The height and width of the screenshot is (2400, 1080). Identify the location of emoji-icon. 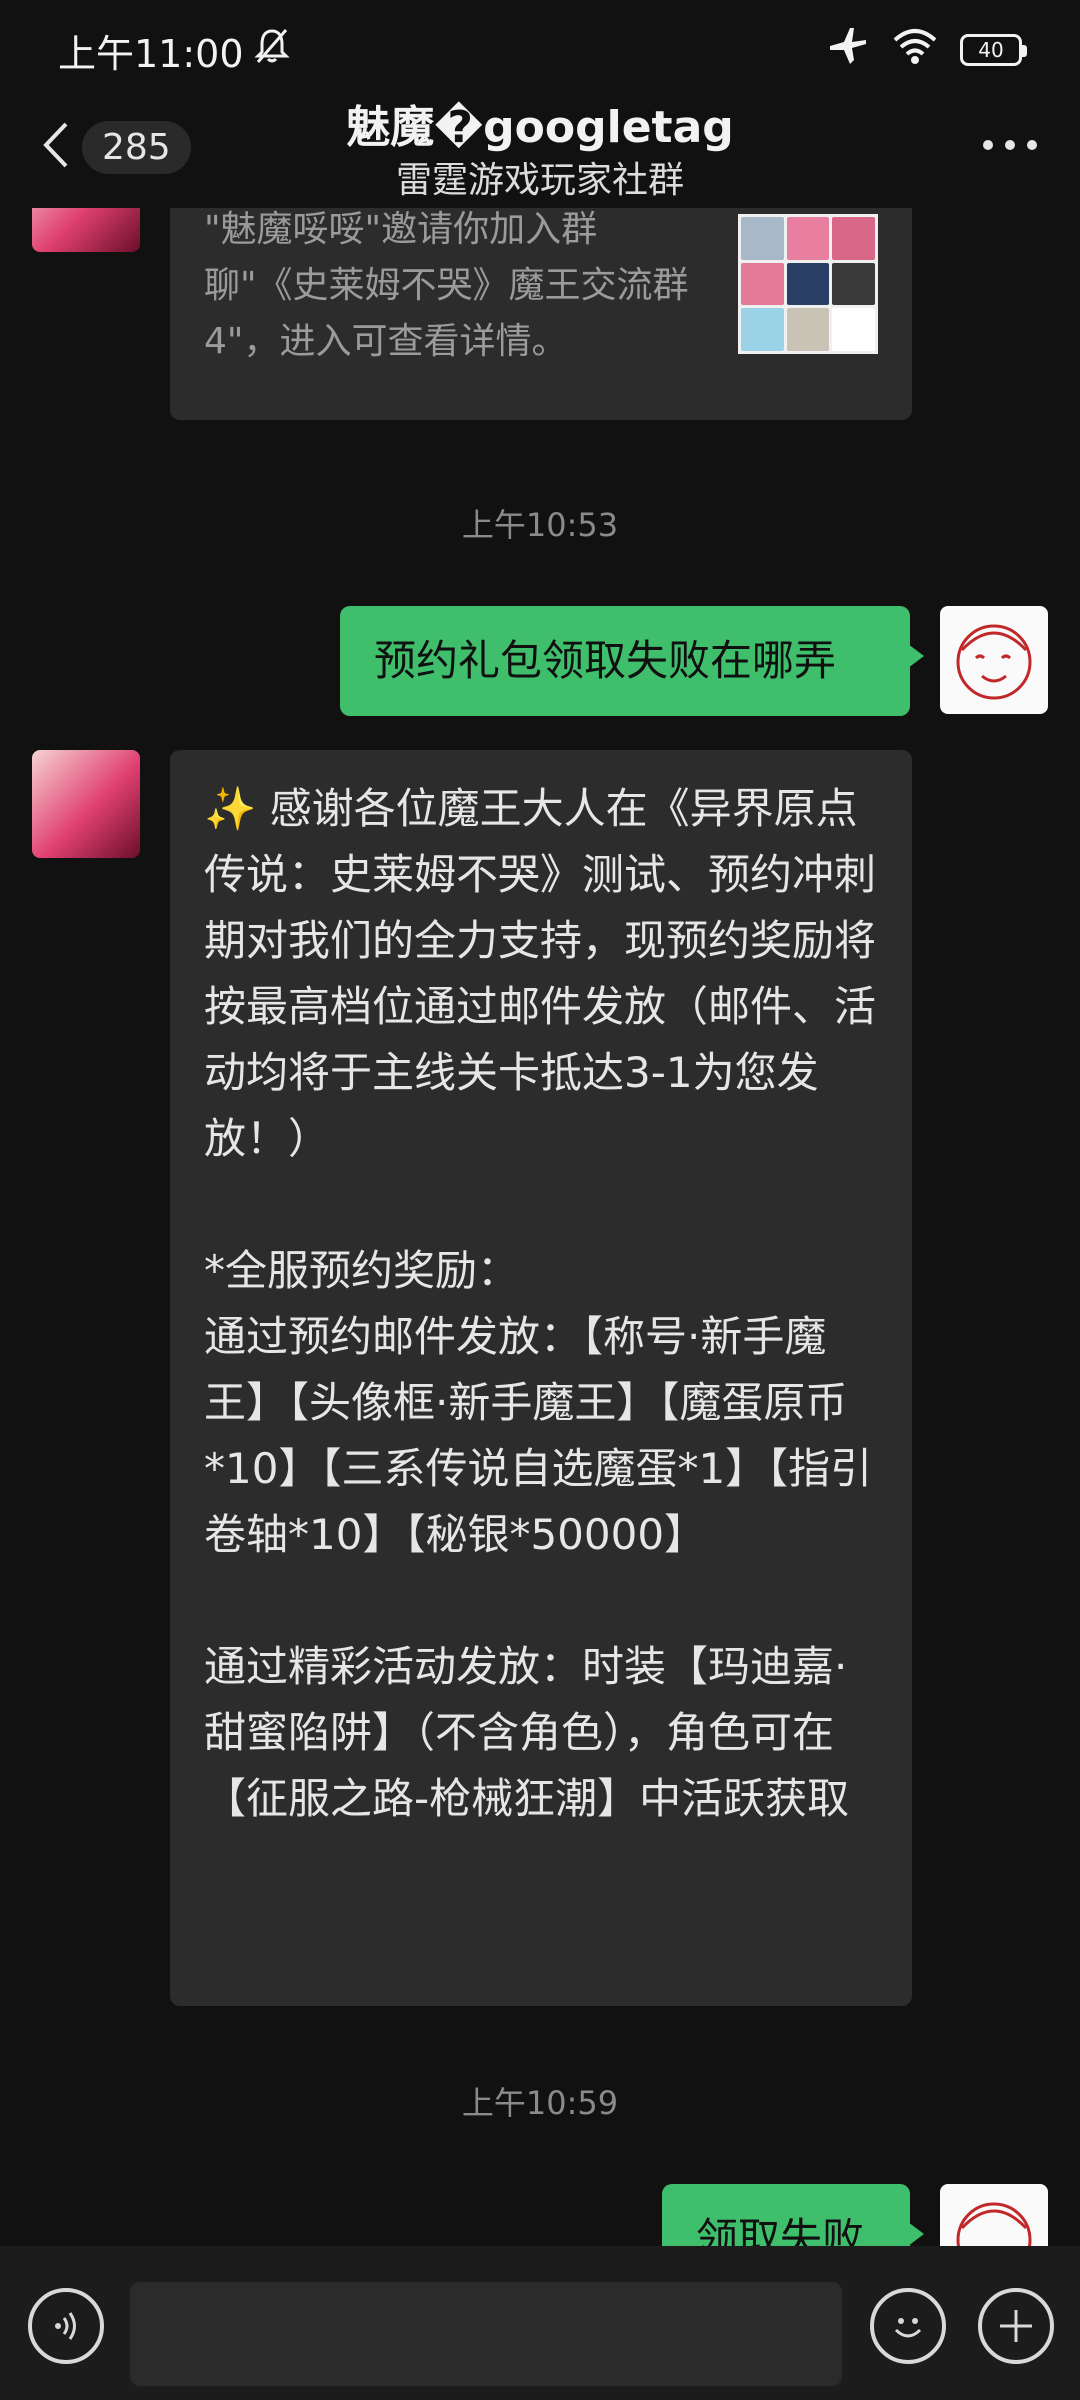
(908, 2328).